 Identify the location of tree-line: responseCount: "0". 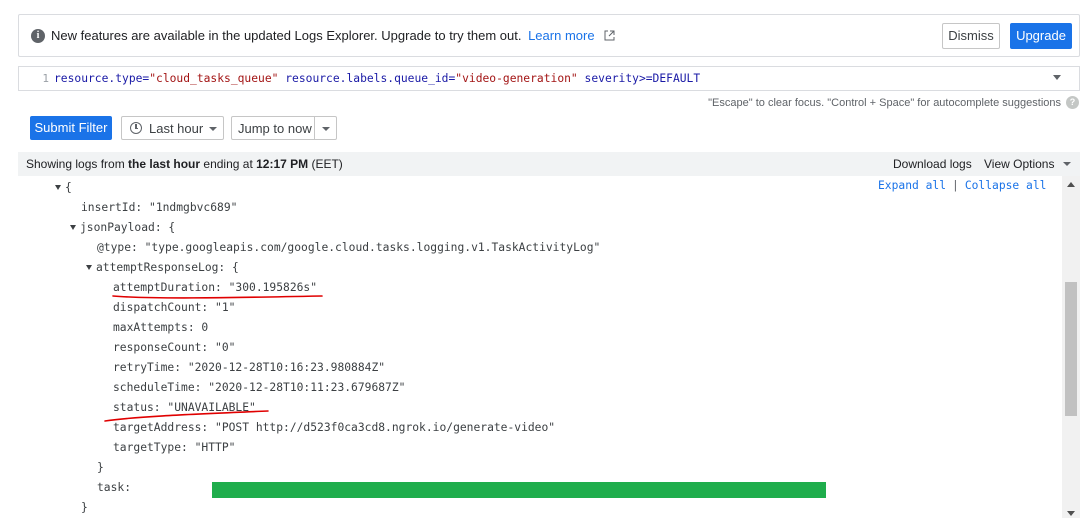
(174, 348).